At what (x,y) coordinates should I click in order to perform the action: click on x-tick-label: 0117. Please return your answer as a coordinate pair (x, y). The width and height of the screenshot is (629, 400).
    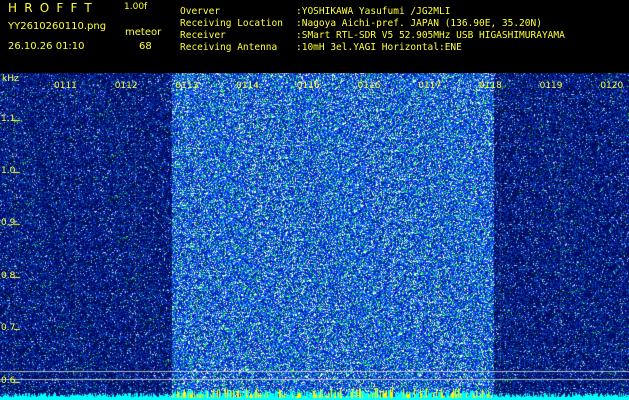
    Looking at the image, I should click on (430, 86).